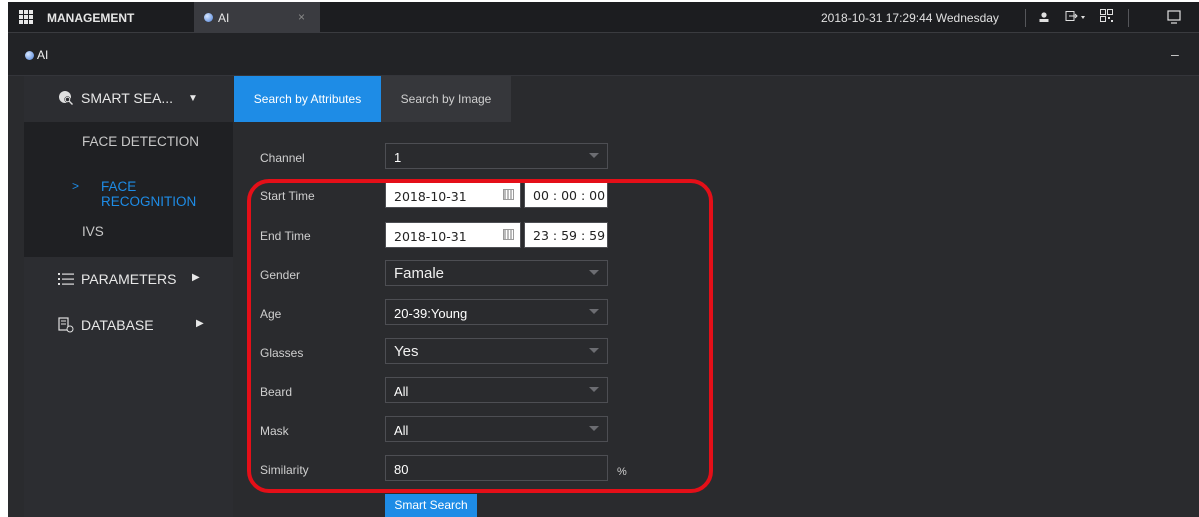 Image resolution: width=1199 pixels, height=517 pixels. What do you see at coordinates (301, 17) in the screenshot?
I see `close-tab-icon: ×` at bounding box center [301, 17].